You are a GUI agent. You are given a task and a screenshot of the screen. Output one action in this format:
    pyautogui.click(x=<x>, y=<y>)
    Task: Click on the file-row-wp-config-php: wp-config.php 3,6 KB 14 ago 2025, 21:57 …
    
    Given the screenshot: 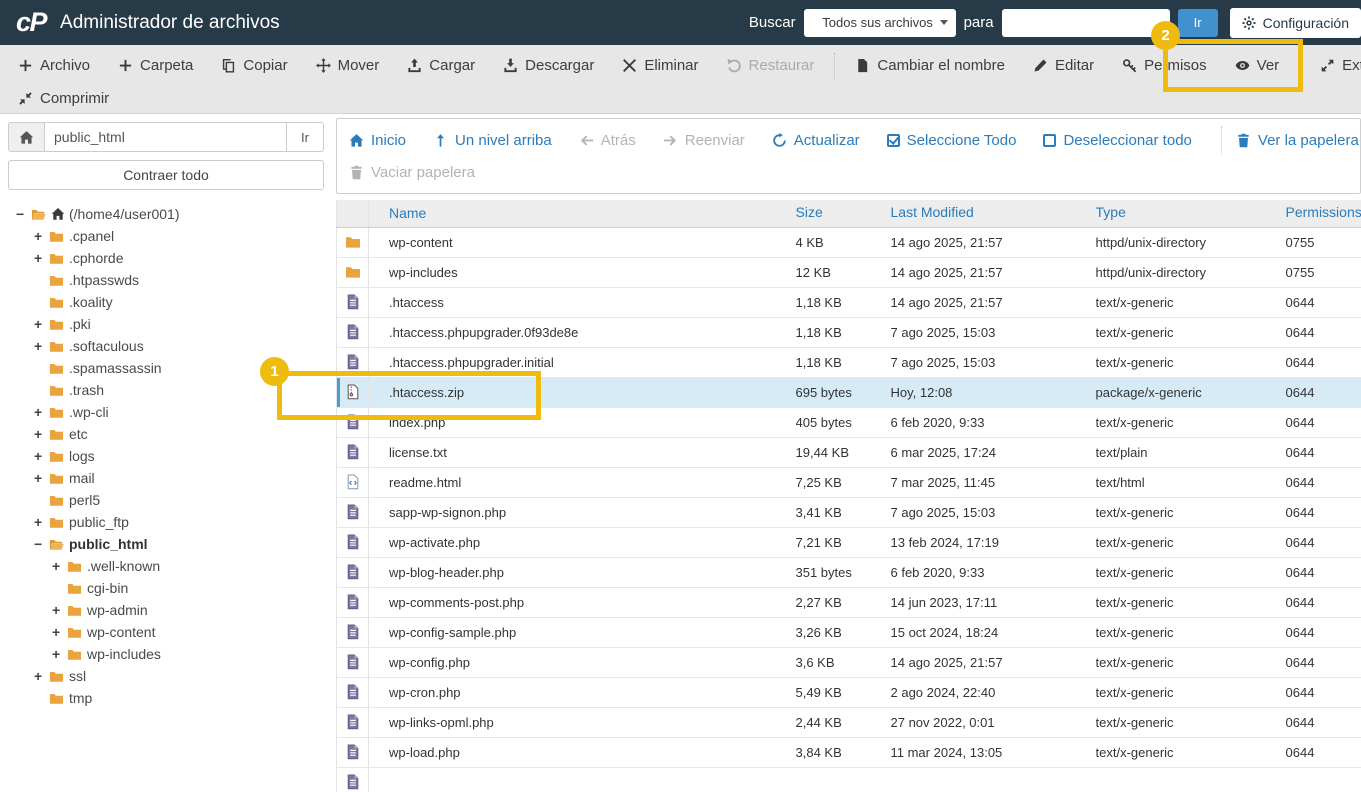 What is the action you would take?
    pyautogui.click(x=848, y=662)
    